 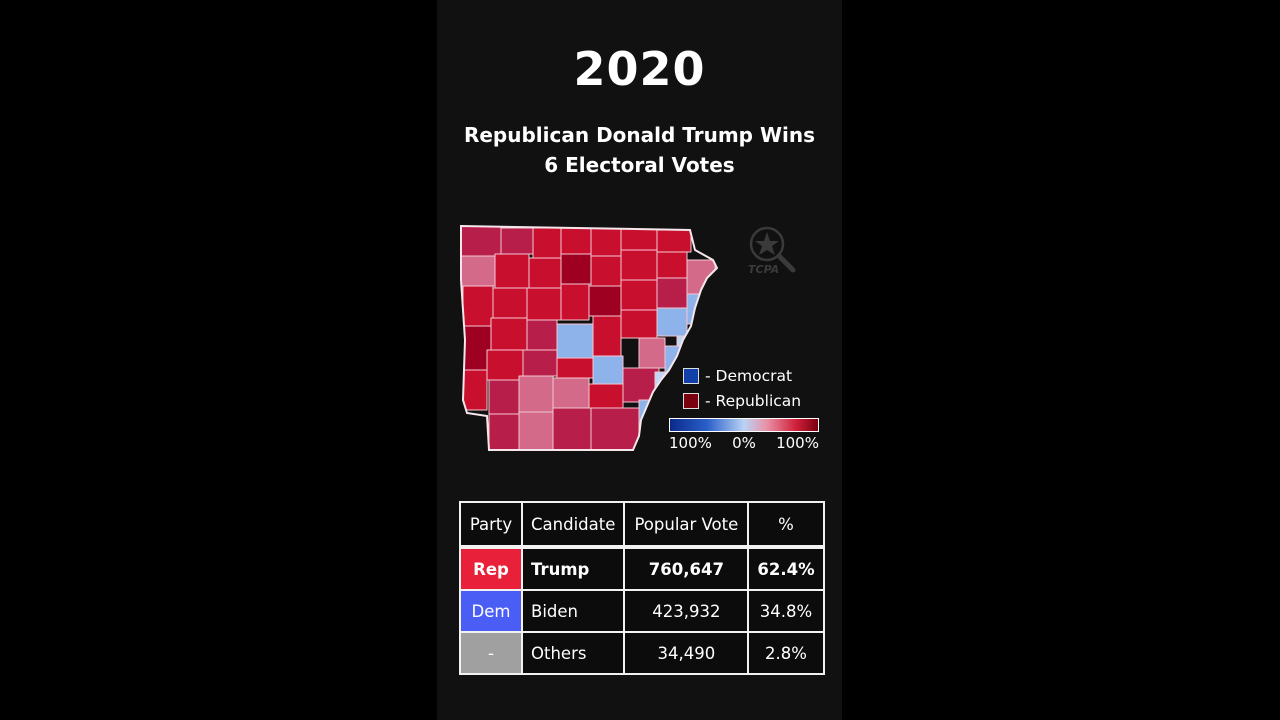 What do you see at coordinates (491, 525) in the screenshot?
I see `header-party: Party` at bounding box center [491, 525].